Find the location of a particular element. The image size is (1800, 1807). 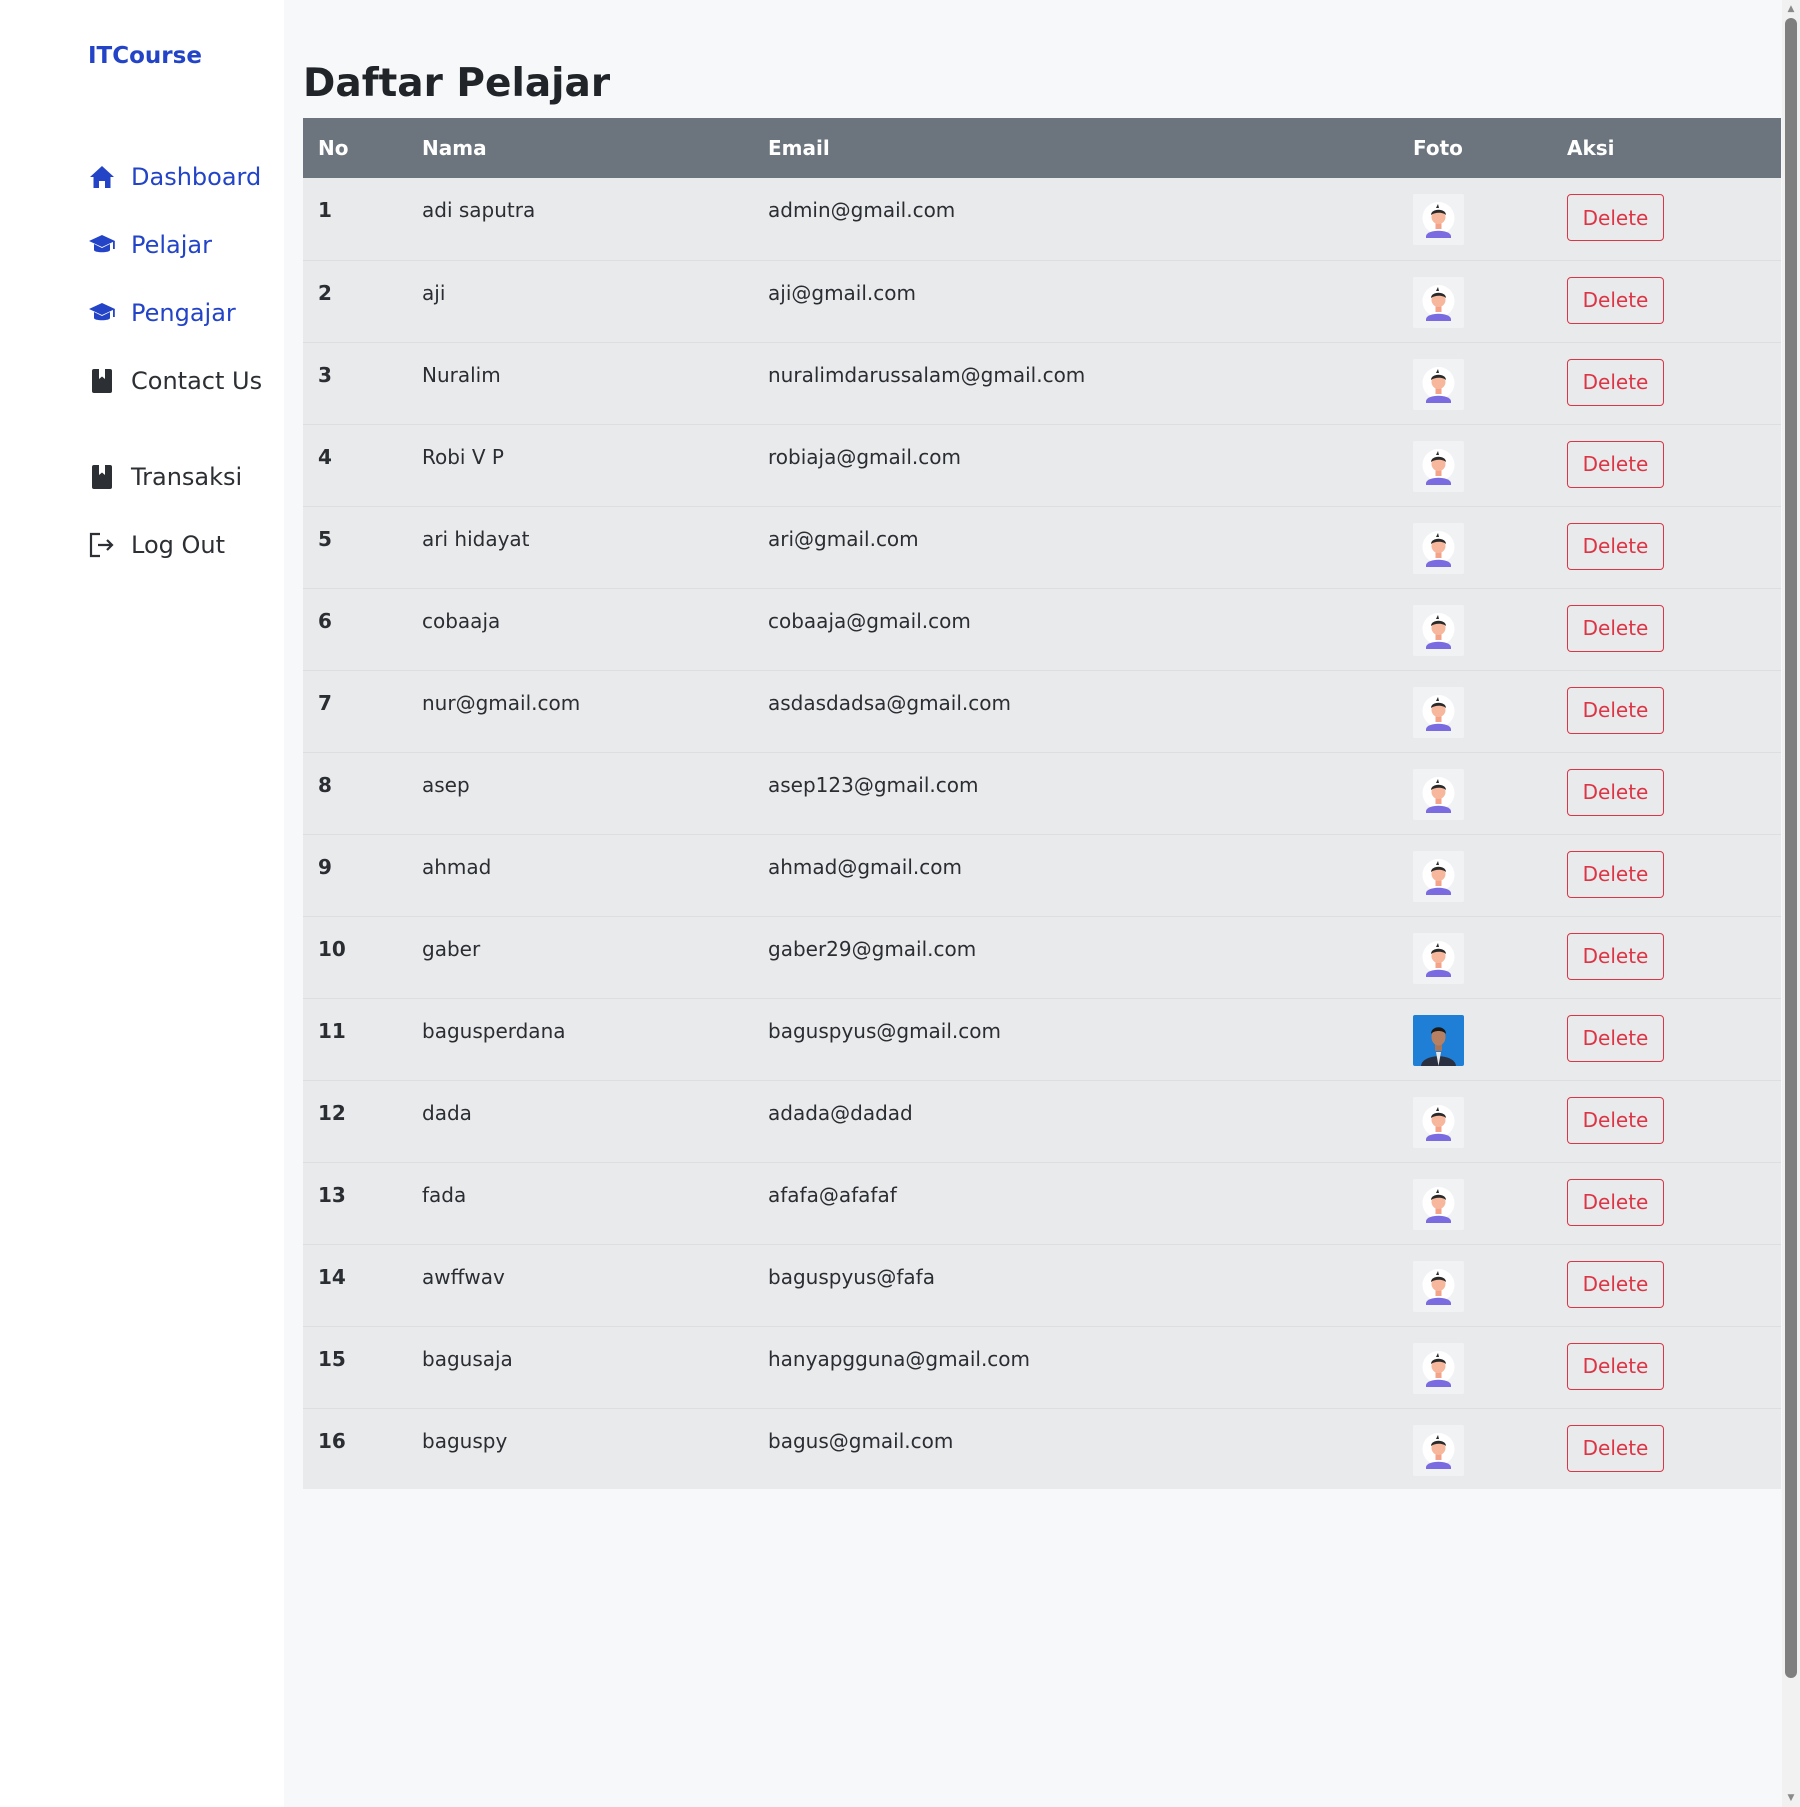

column-header-nama: Nama is located at coordinates (454, 148).